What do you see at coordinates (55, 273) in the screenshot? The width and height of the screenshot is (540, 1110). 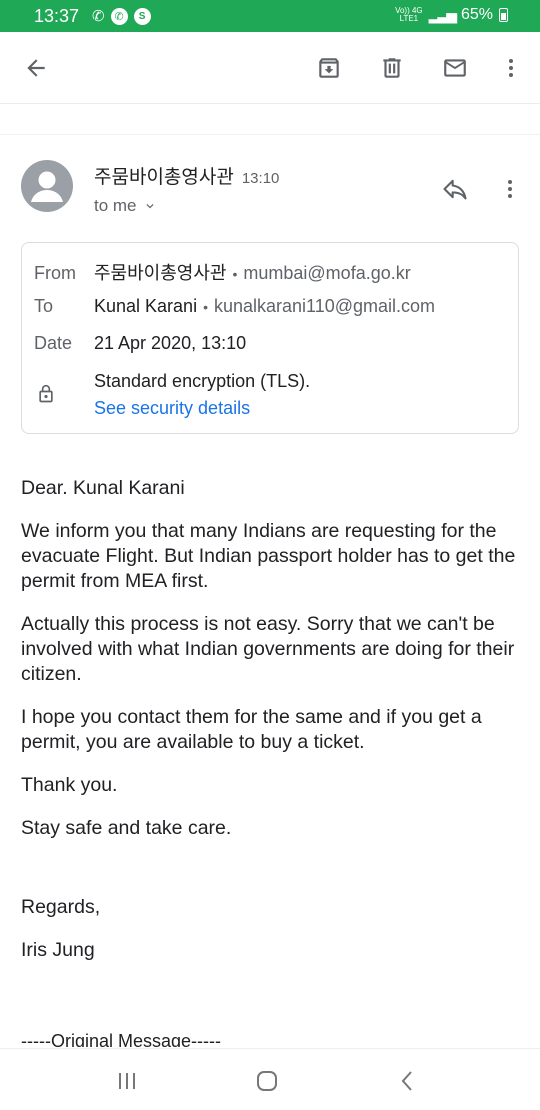 I see `from-label: From` at bounding box center [55, 273].